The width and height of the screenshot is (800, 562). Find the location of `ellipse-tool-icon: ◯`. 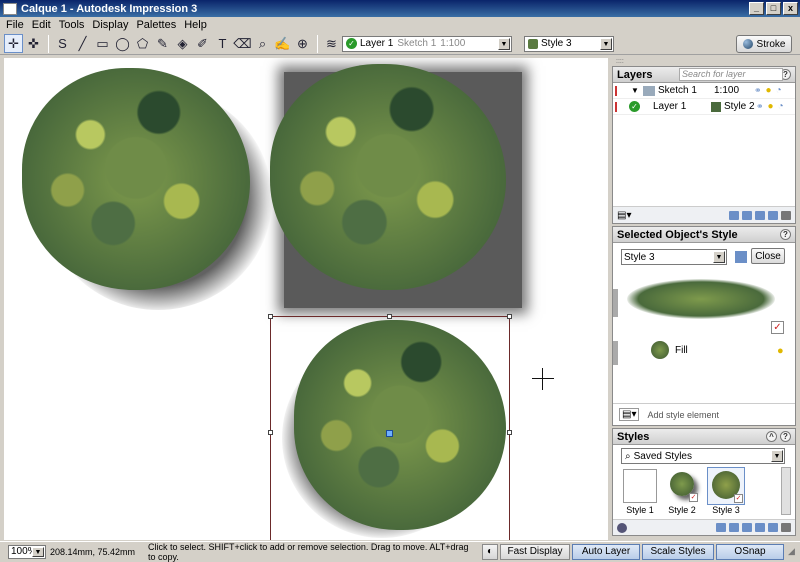

ellipse-tool-icon: ◯ is located at coordinates (122, 43).